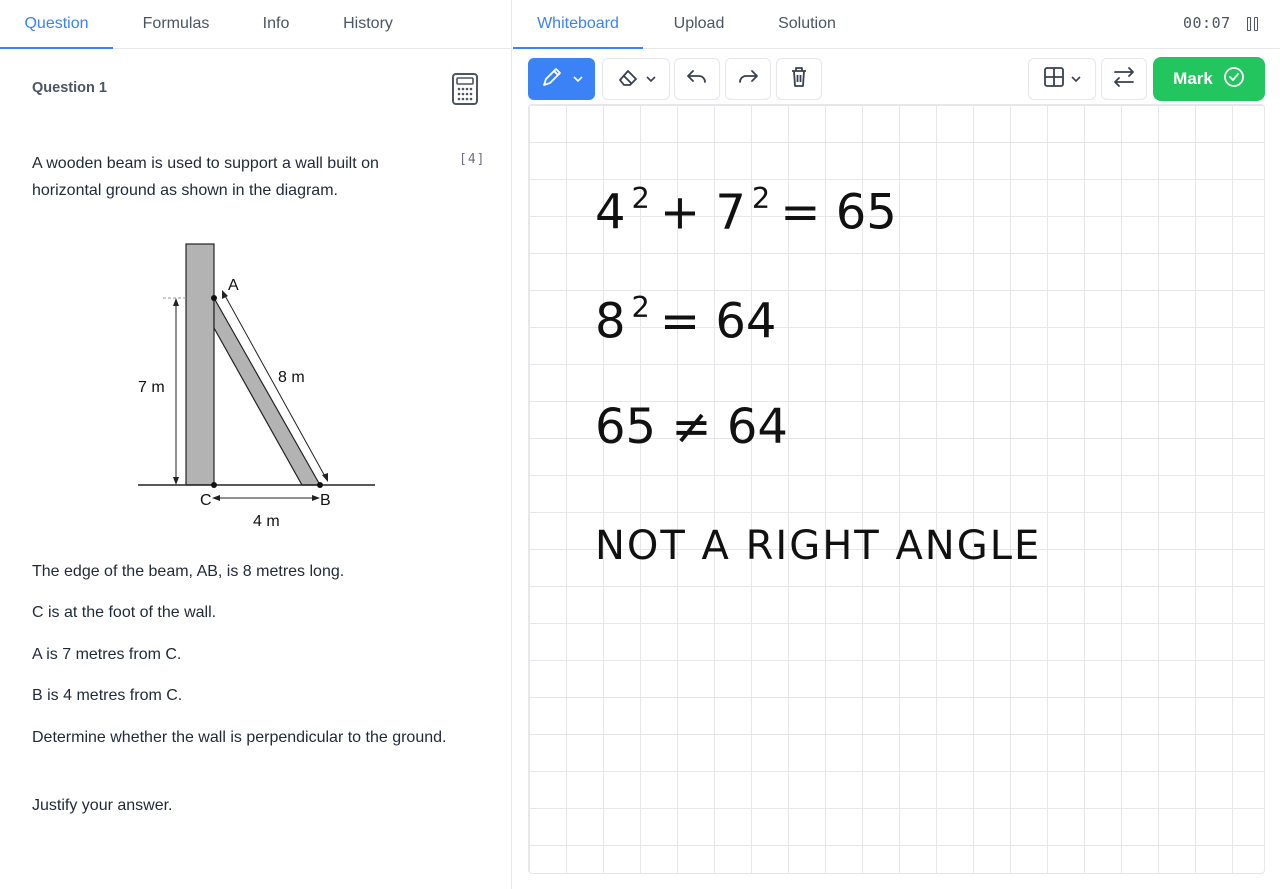 The image size is (1280, 889). I want to click on label-wall-length: 7 m, so click(151, 387).